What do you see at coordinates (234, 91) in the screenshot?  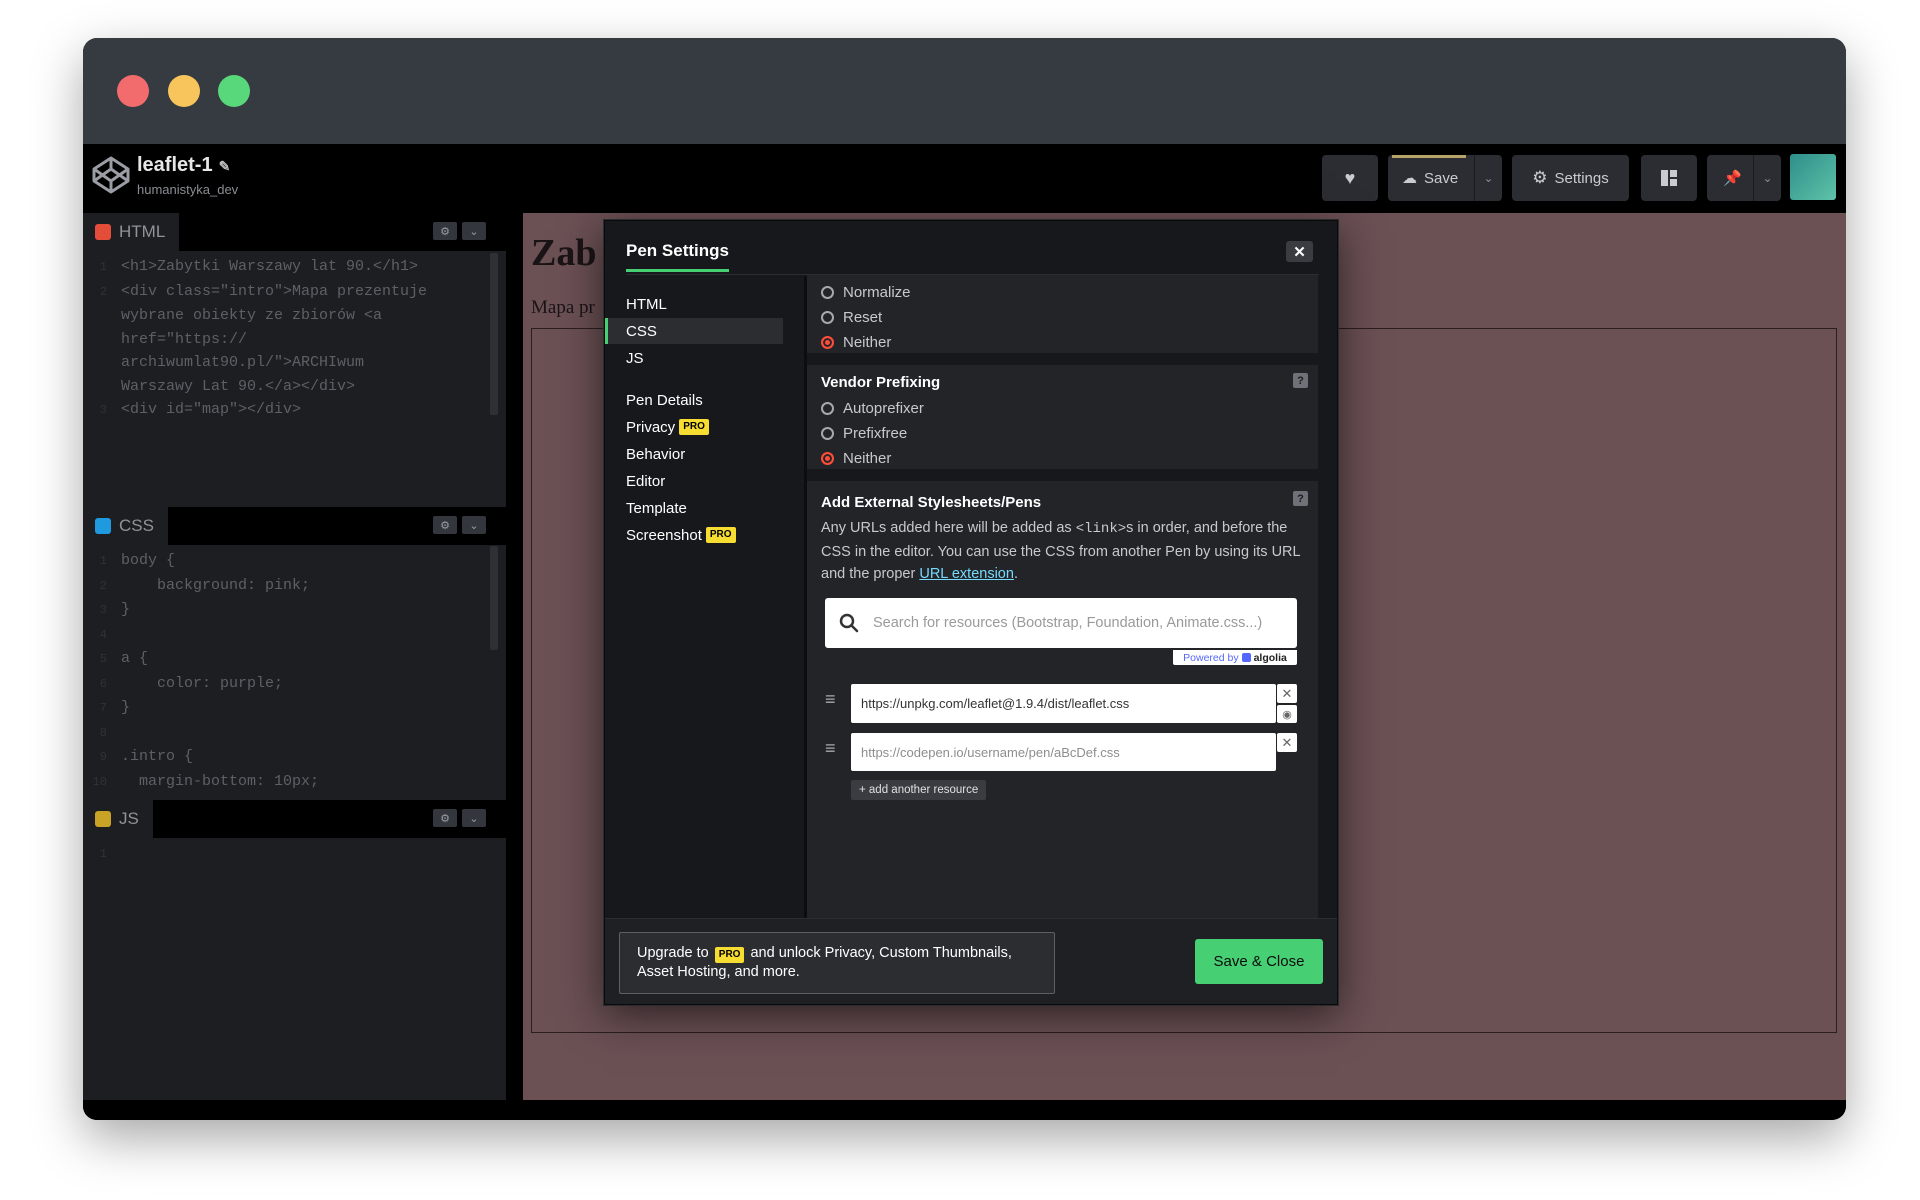 I see `maximize-window-button` at bounding box center [234, 91].